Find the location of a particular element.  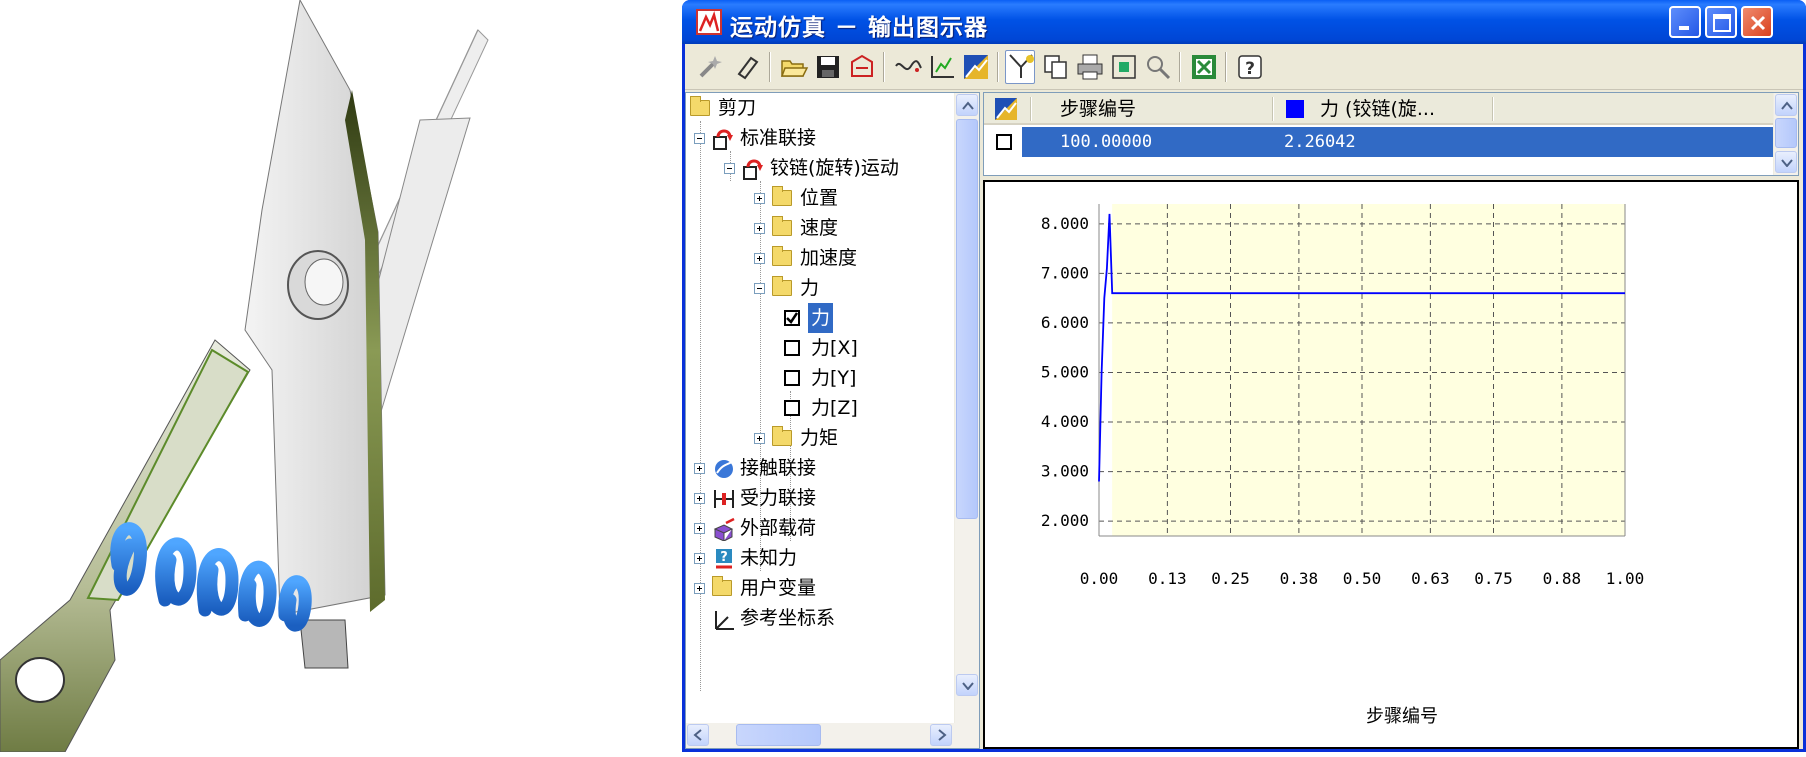

print-button is located at coordinates (1090, 67).